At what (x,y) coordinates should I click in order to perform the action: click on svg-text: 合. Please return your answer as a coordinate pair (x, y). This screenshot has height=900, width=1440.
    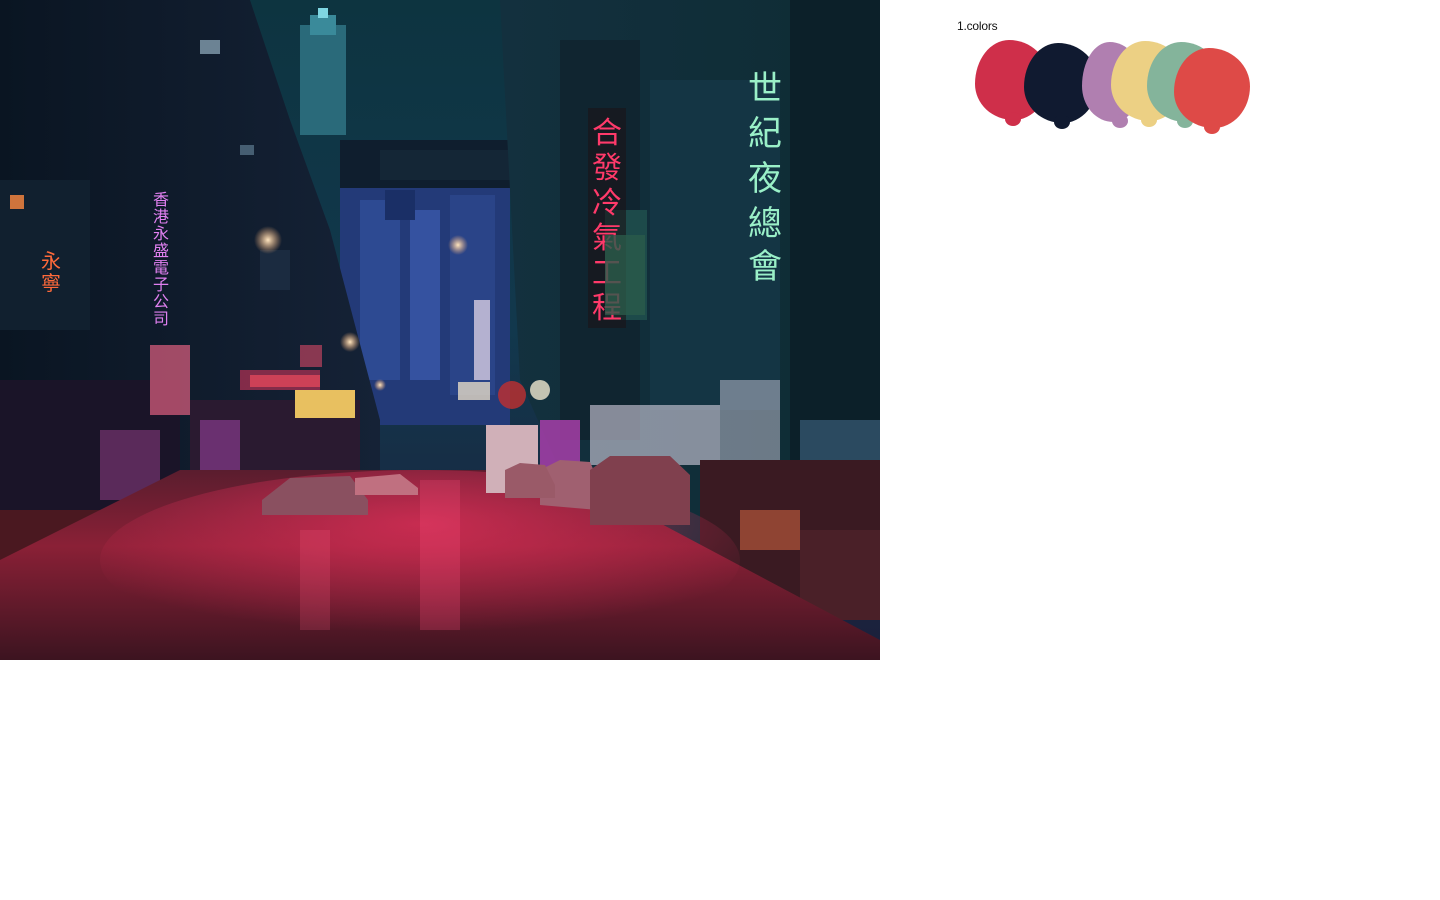
    Looking at the image, I should click on (607, 133).